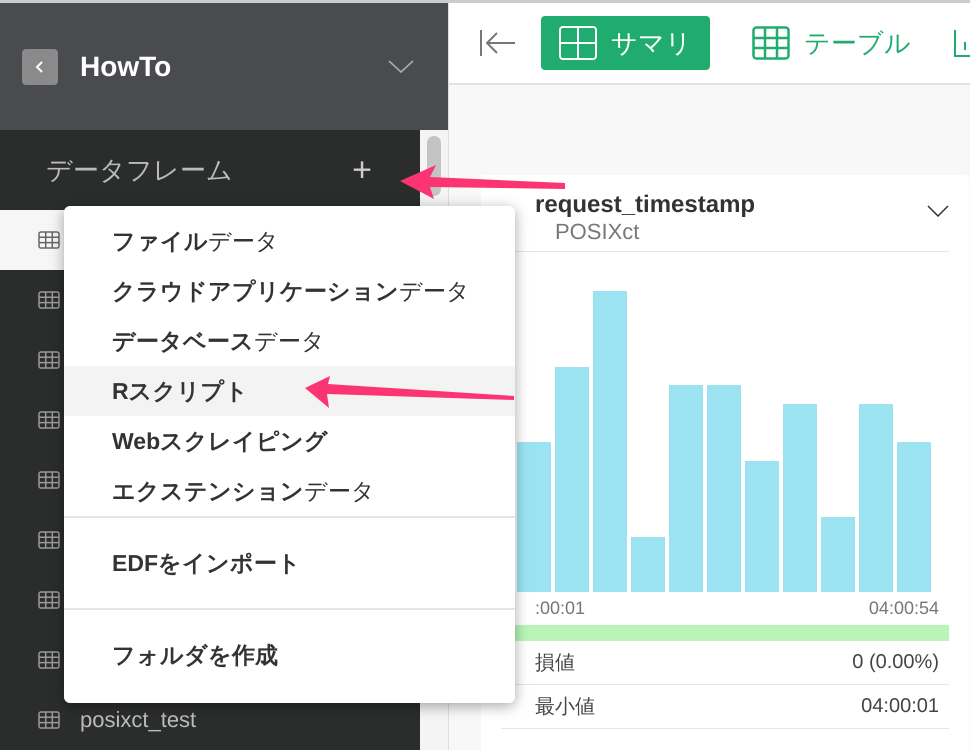  What do you see at coordinates (645, 205) in the screenshot?
I see `column-title: request_timestamp` at bounding box center [645, 205].